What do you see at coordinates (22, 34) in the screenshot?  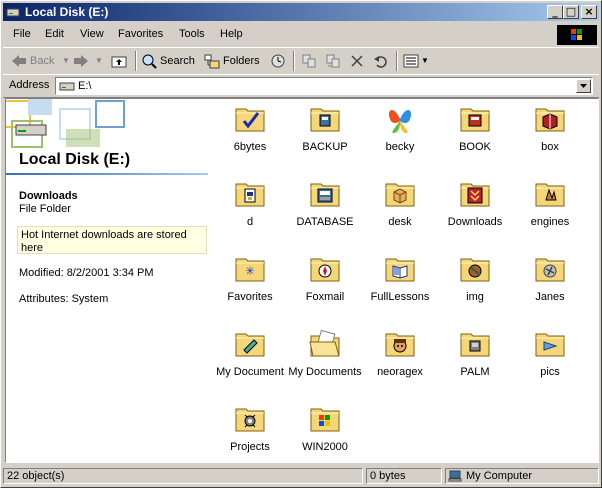 I see `menu-file: File` at bounding box center [22, 34].